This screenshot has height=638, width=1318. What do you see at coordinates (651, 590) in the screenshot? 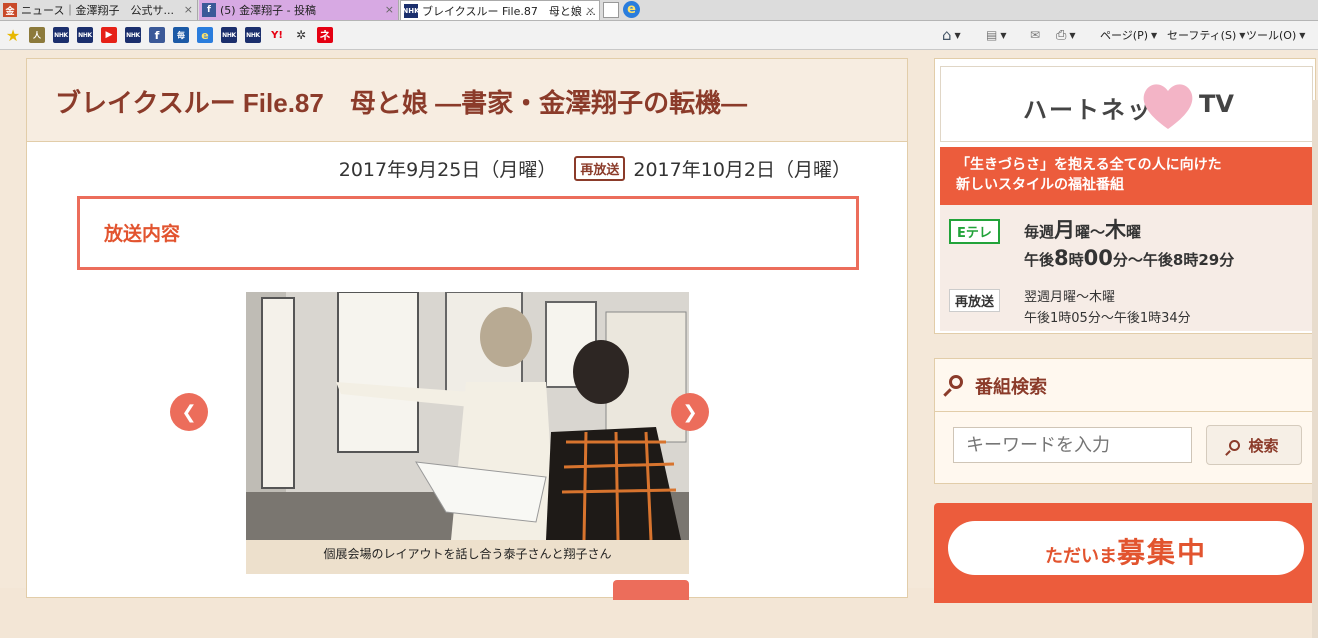
I see `more-button` at bounding box center [651, 590].